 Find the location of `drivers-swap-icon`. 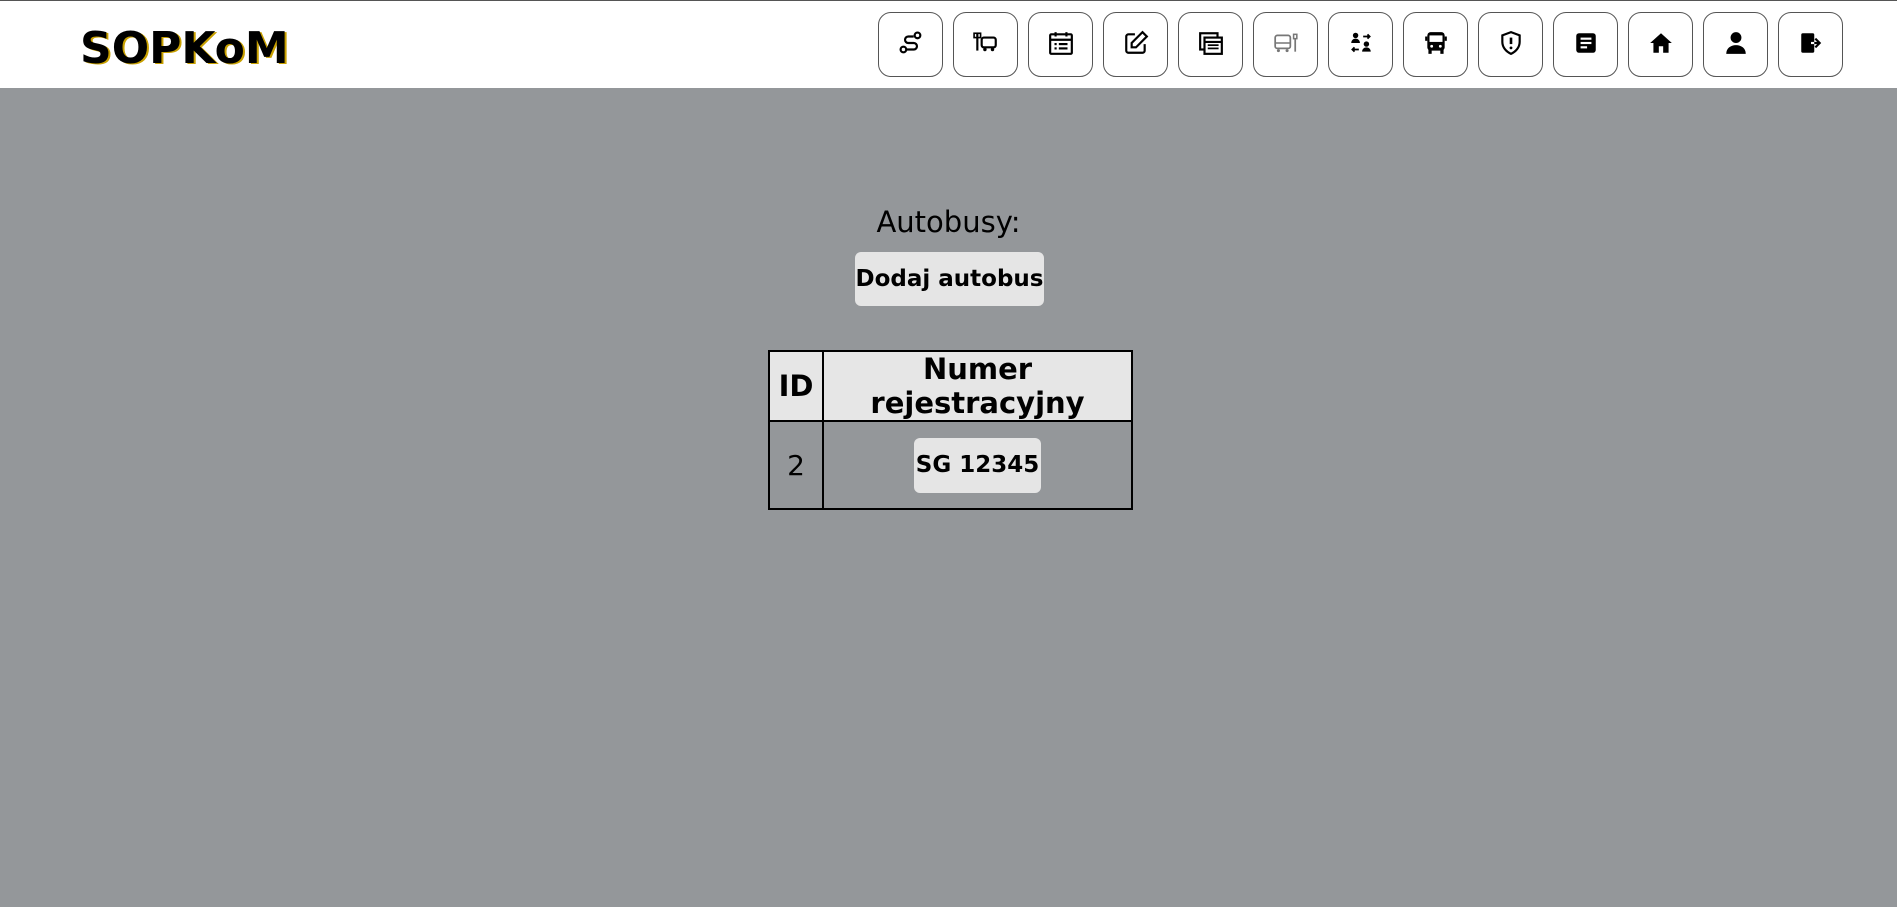

drivers-swap-icon is located at coordinates (1361, 45).